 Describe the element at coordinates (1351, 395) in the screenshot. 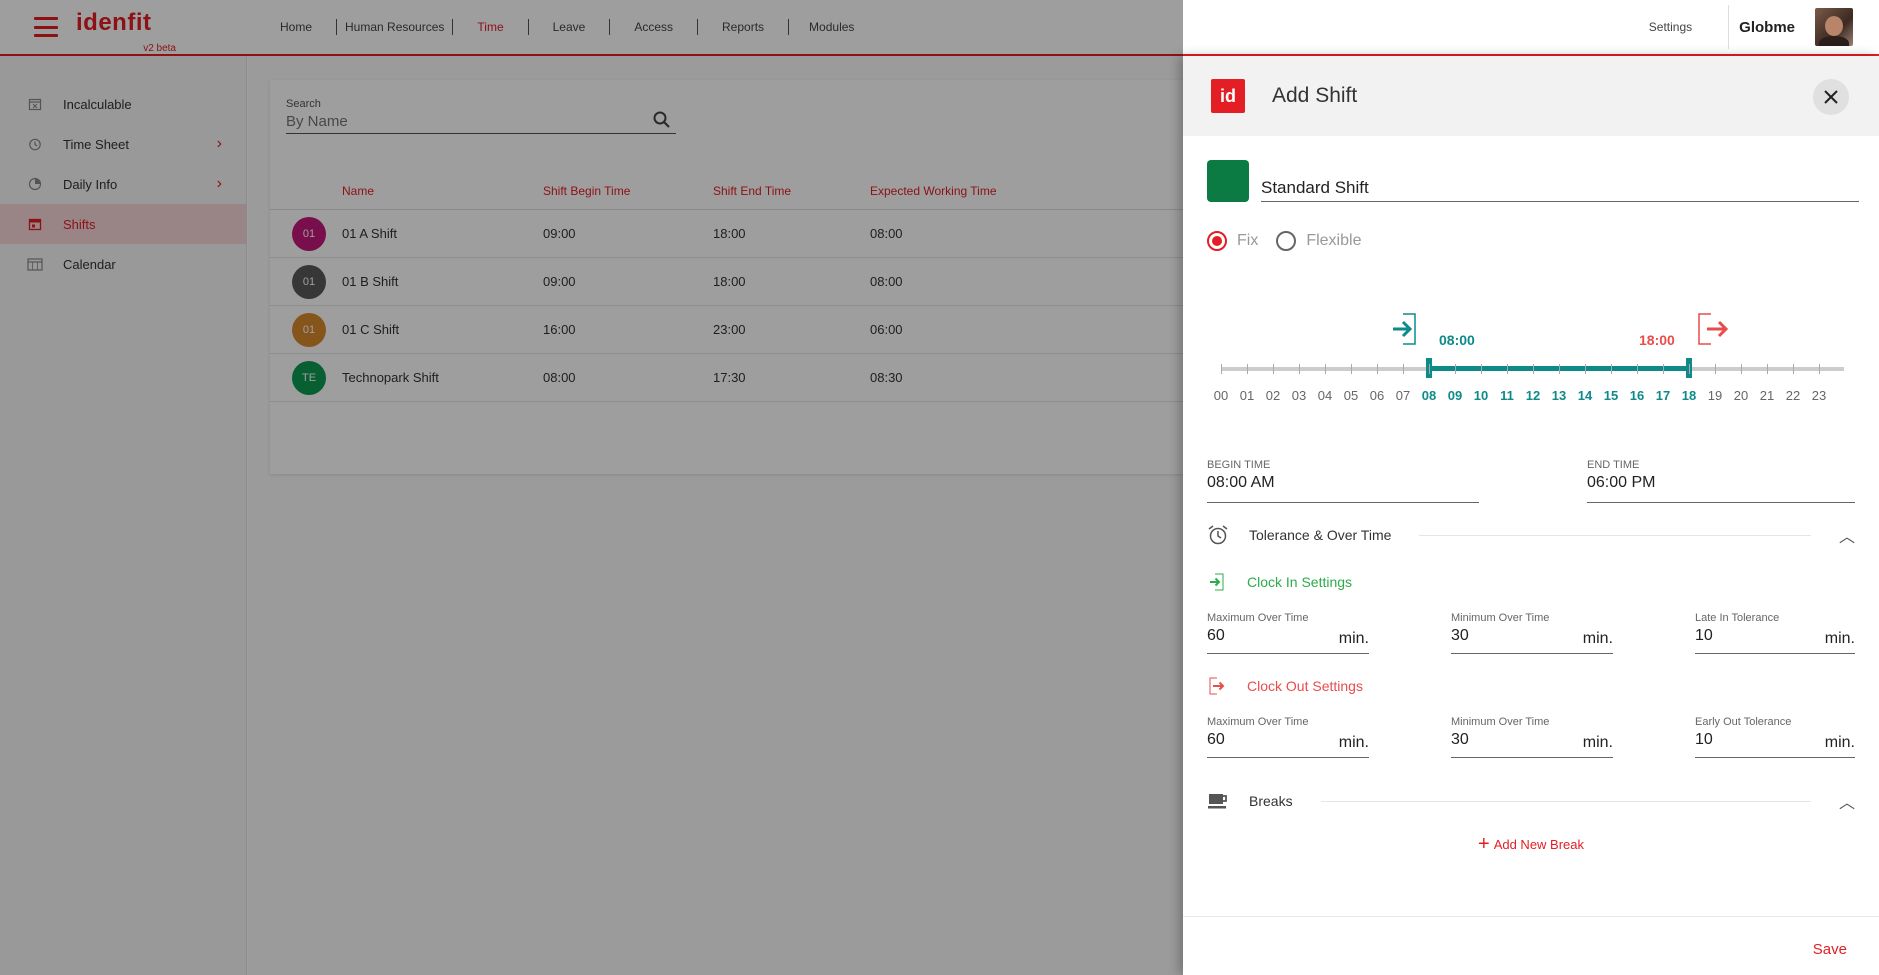

I see `hour-label: 05` at that location.